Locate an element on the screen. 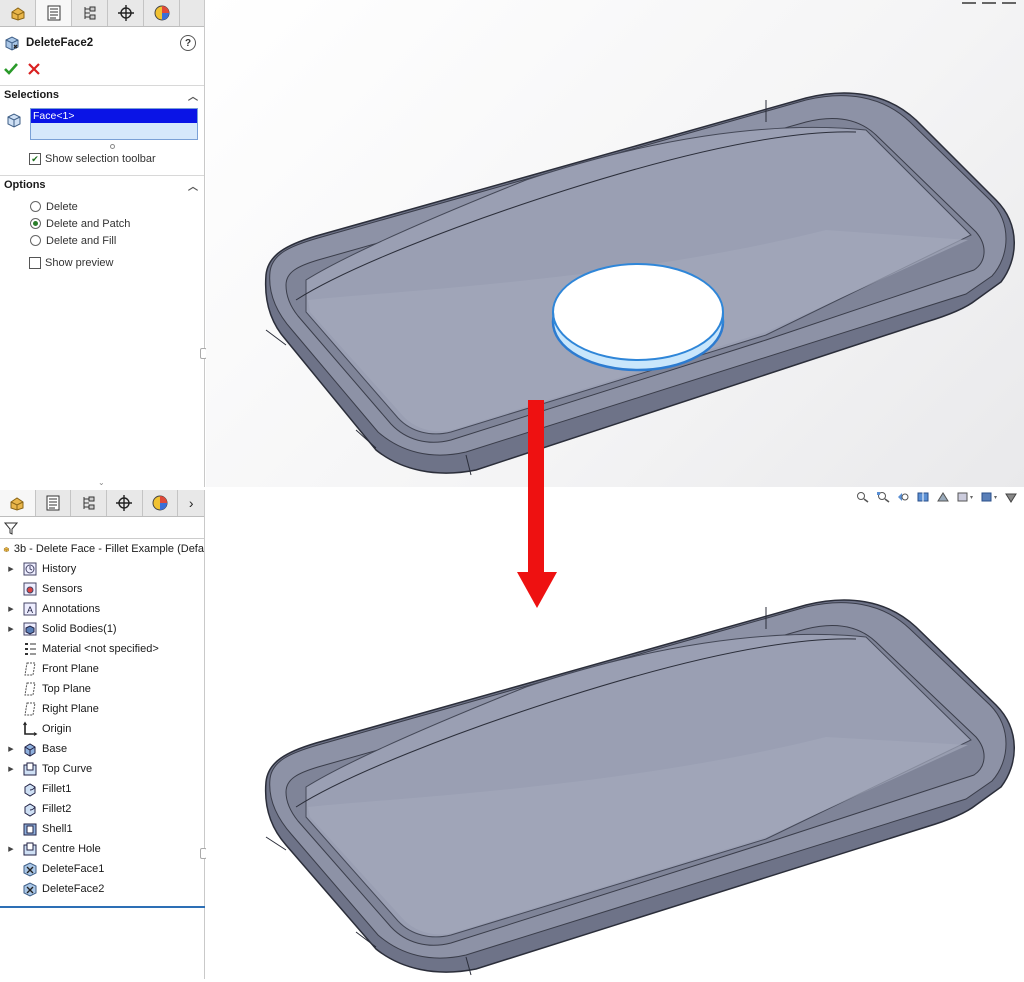 The image size is (1024, 982). option-delete-and-fill-label: Delete and Fill is located at coordinates (81, 240).